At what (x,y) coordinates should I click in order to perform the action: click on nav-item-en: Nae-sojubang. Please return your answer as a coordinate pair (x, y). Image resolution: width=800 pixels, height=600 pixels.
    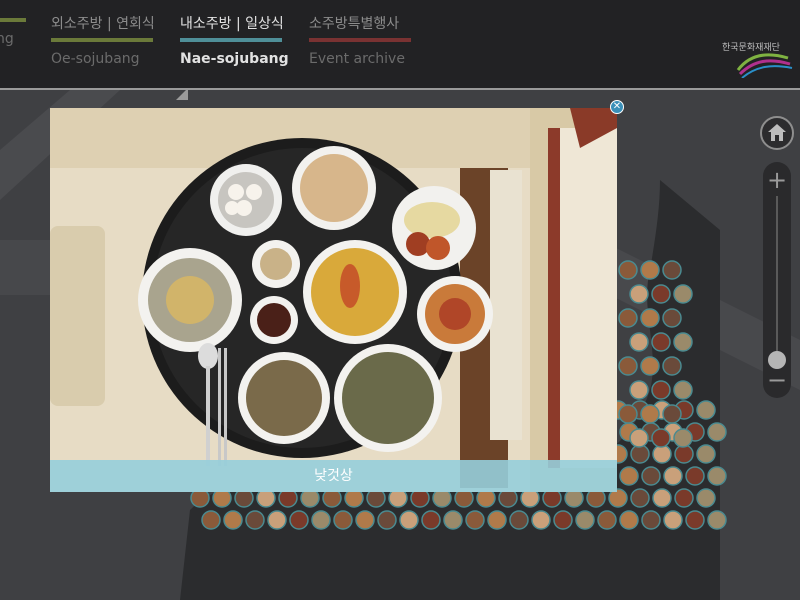
    Looking at the image, I should click on (234, 59).